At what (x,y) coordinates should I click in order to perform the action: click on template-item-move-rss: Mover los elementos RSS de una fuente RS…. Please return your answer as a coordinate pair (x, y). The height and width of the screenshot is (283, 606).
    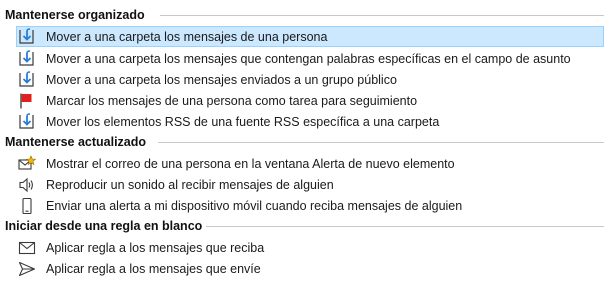
    Looking at the image, I should click on (310, 121).